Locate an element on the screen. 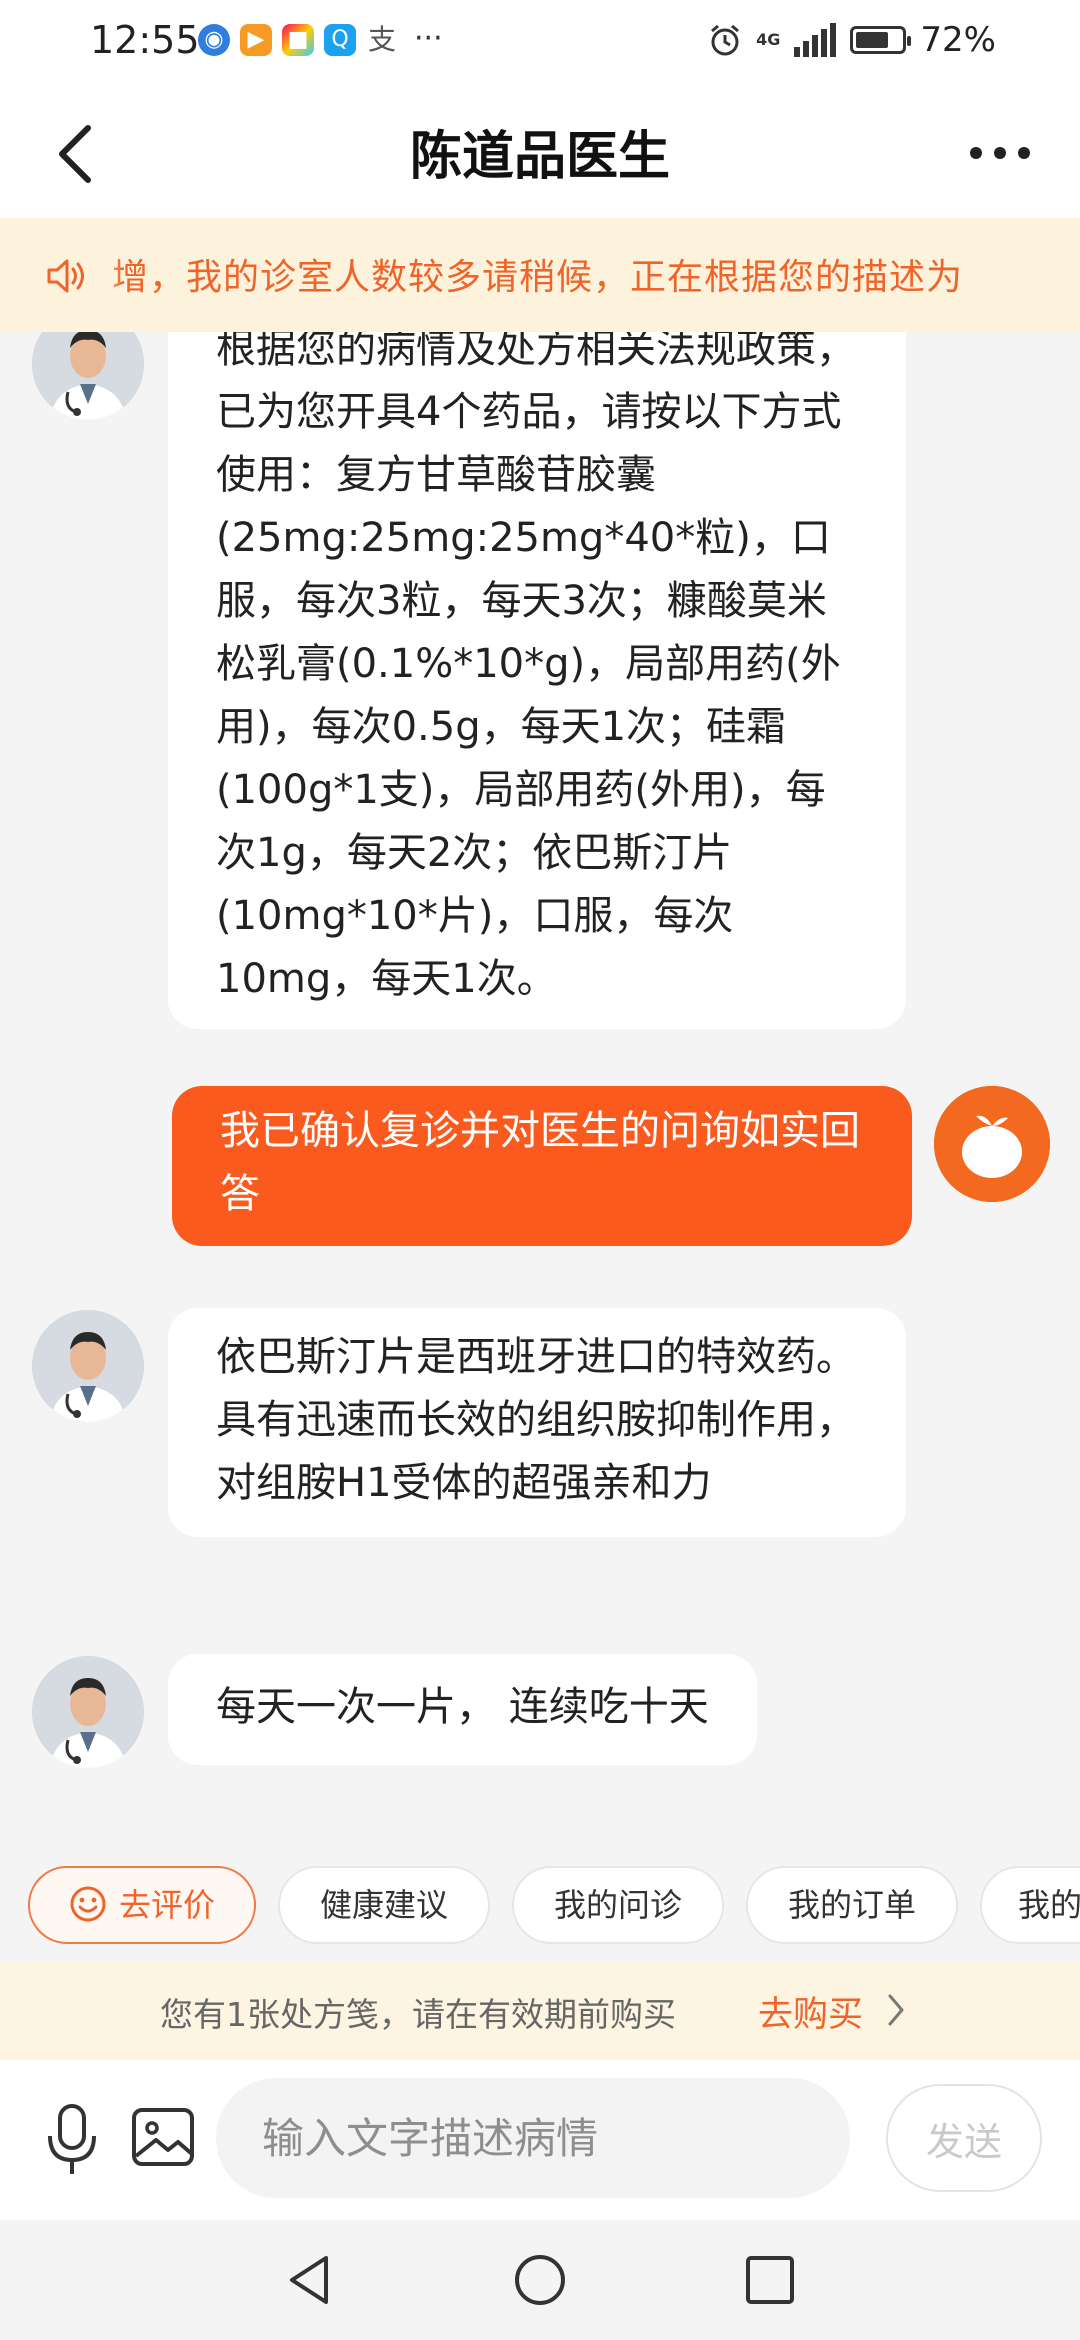  buy-link: 去购买 is located at coordinates (810, 2011).